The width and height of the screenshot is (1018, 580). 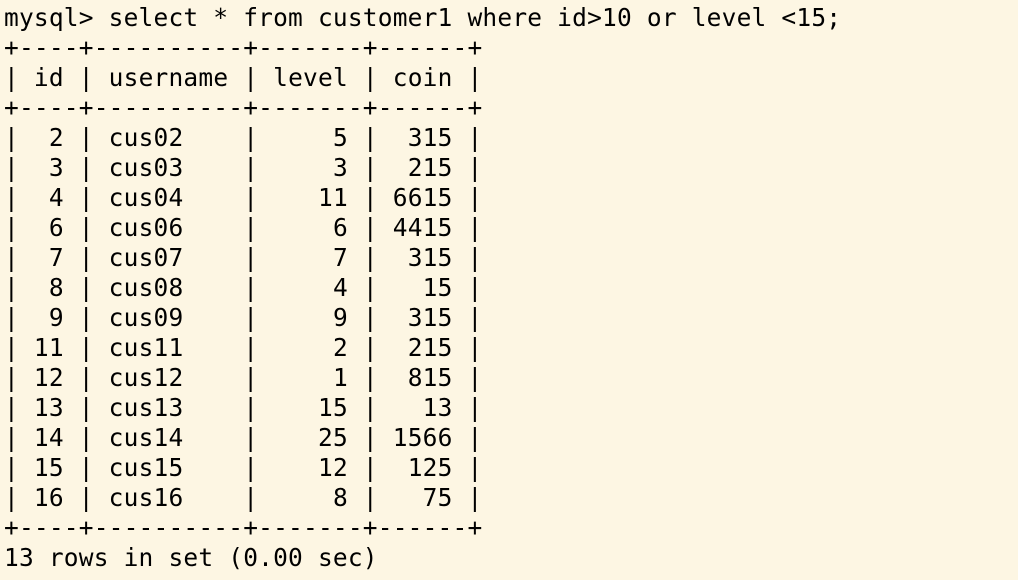 I want to click on table-row-cell: 5, so click(x=310, y=137).